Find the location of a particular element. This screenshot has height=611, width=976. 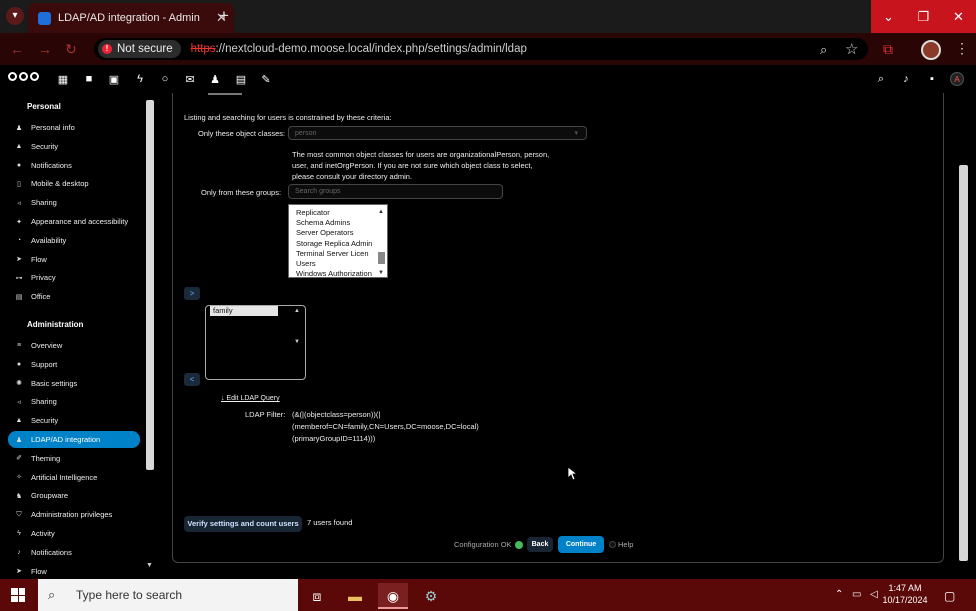

lock-icon: ▲ is located at coordinates (19, 421).